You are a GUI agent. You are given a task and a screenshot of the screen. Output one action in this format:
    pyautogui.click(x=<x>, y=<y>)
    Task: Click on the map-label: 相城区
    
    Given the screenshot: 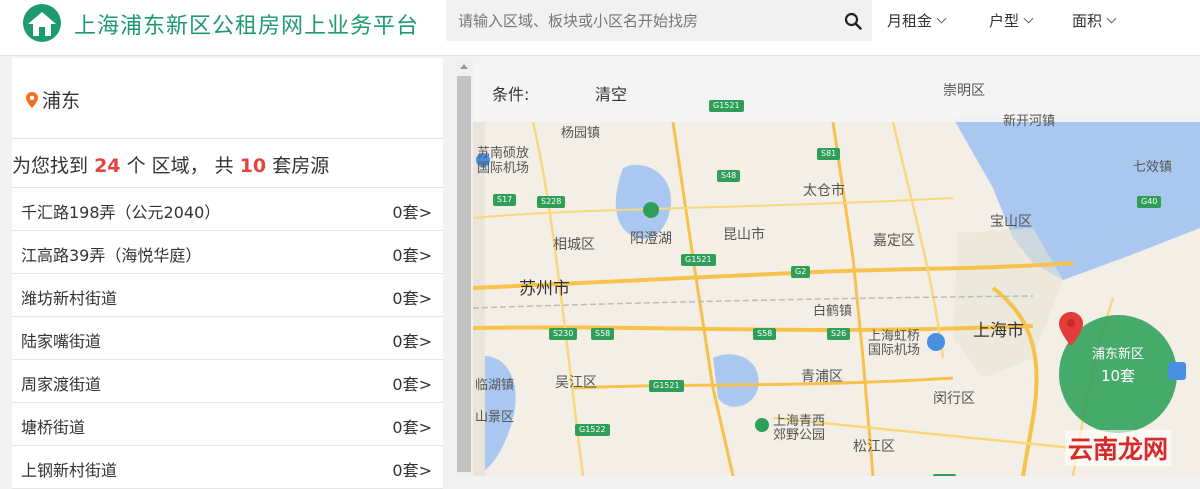 What is the action you would take?
    pyautogui.click(x=574, y=245)
    